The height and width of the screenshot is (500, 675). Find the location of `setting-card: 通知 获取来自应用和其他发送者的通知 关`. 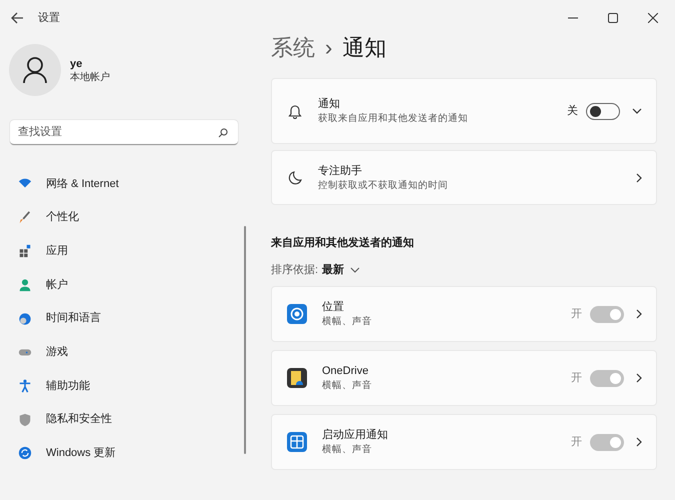

setting-card: 通知 获取来自应用和其他发送者的通知 关 is located at coordinates (464, 111).